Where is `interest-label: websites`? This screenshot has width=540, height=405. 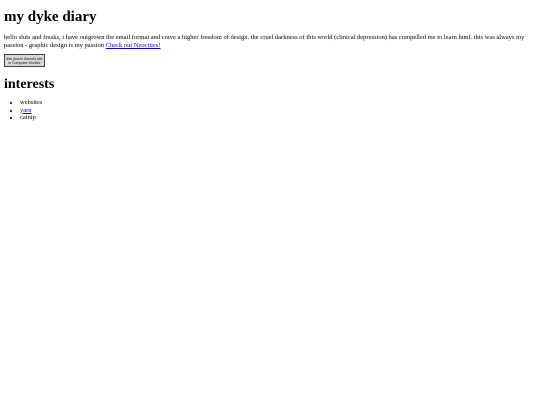
interest-label: websites is located at coordinates (31, 102).